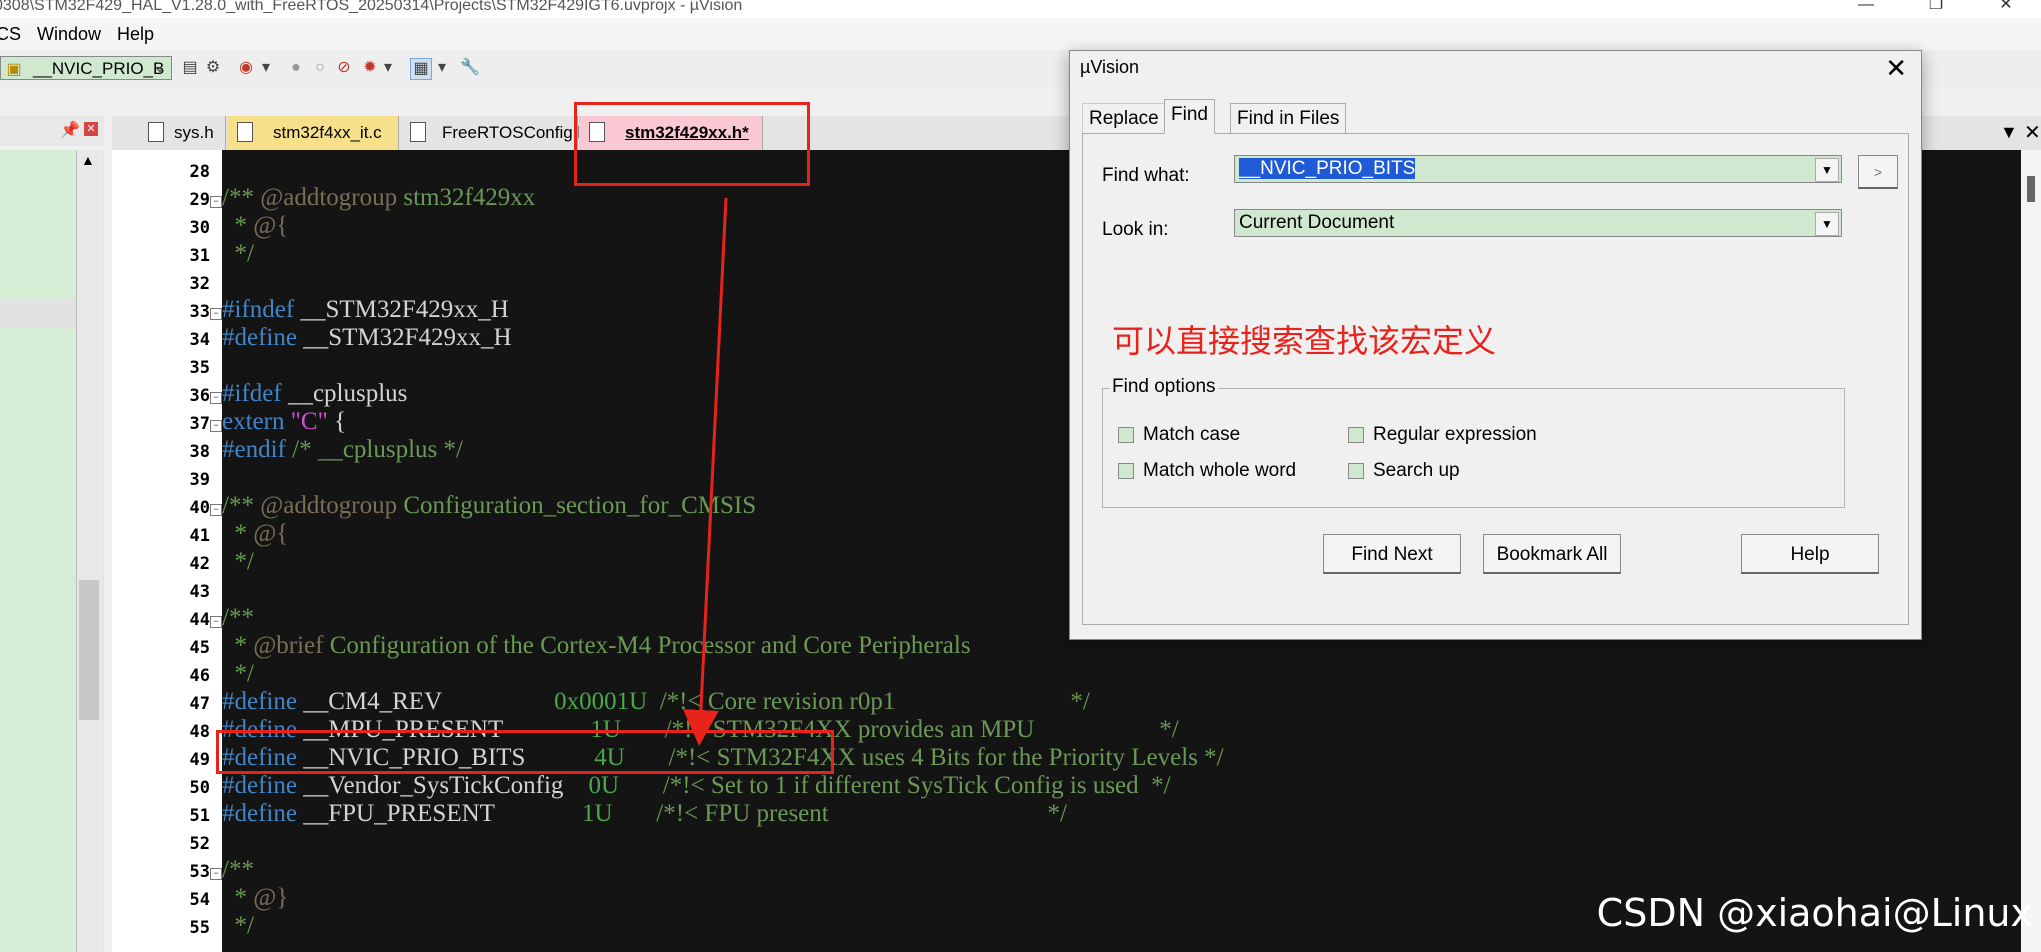  What do you see at coordinates (1146, 175) in the screenshot?
I see `find-what-label: Find what:` at bounding box center [1146, 175].